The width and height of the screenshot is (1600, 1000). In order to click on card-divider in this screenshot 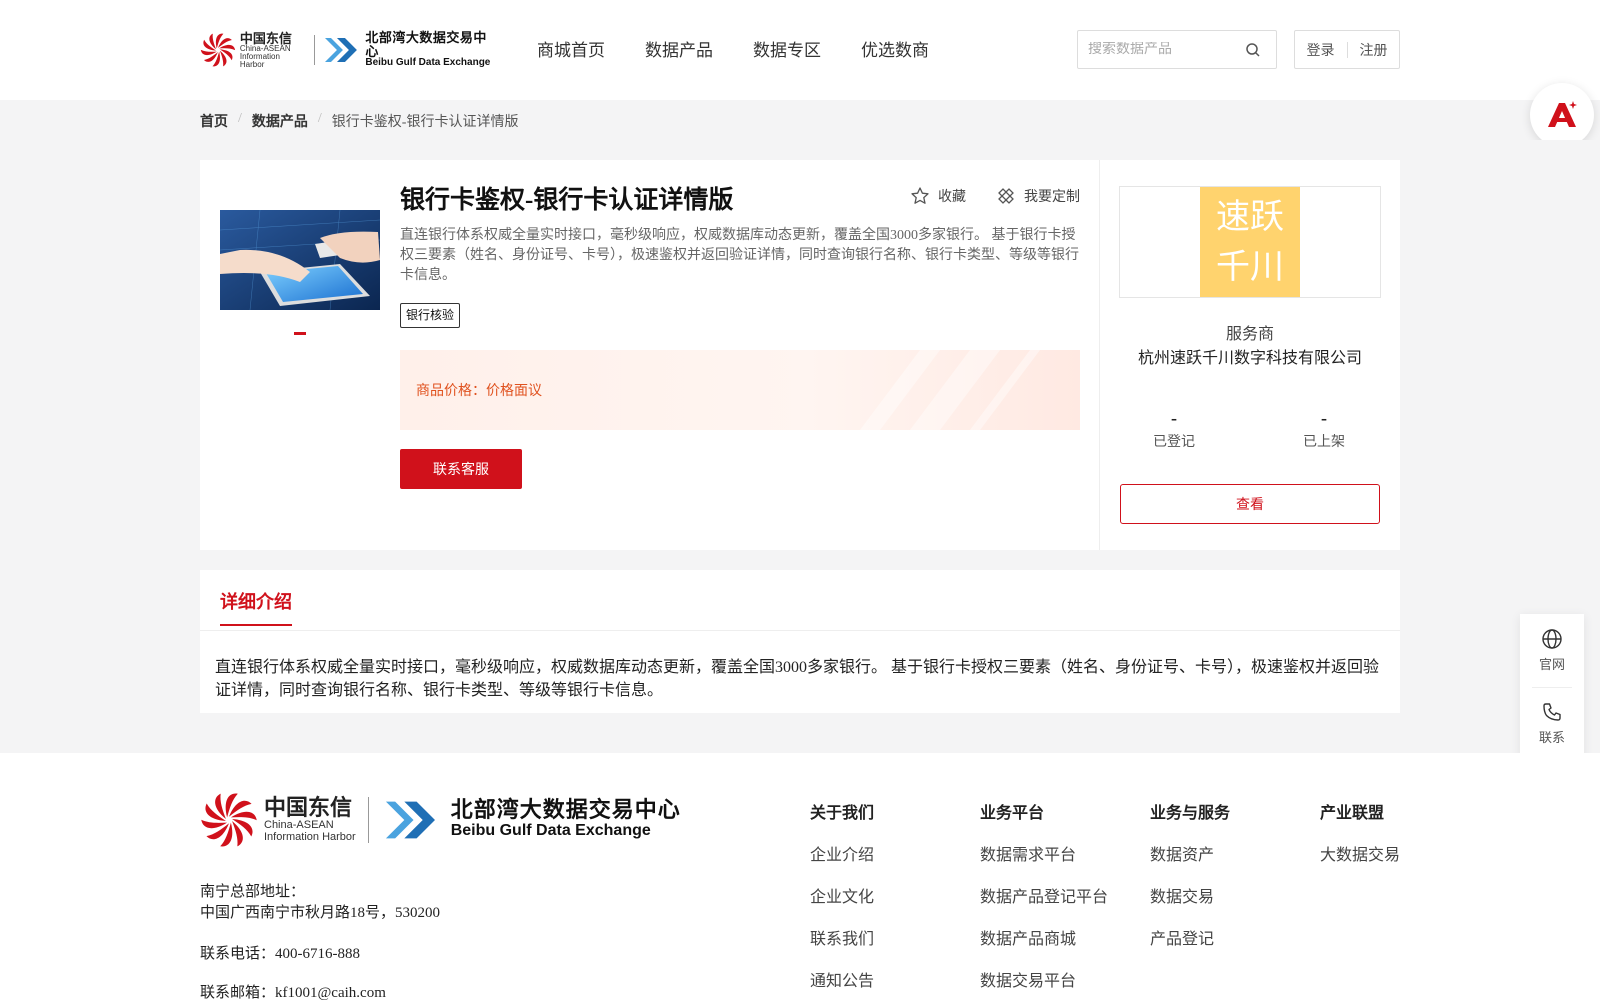, I will do `click(1099, 355)`.